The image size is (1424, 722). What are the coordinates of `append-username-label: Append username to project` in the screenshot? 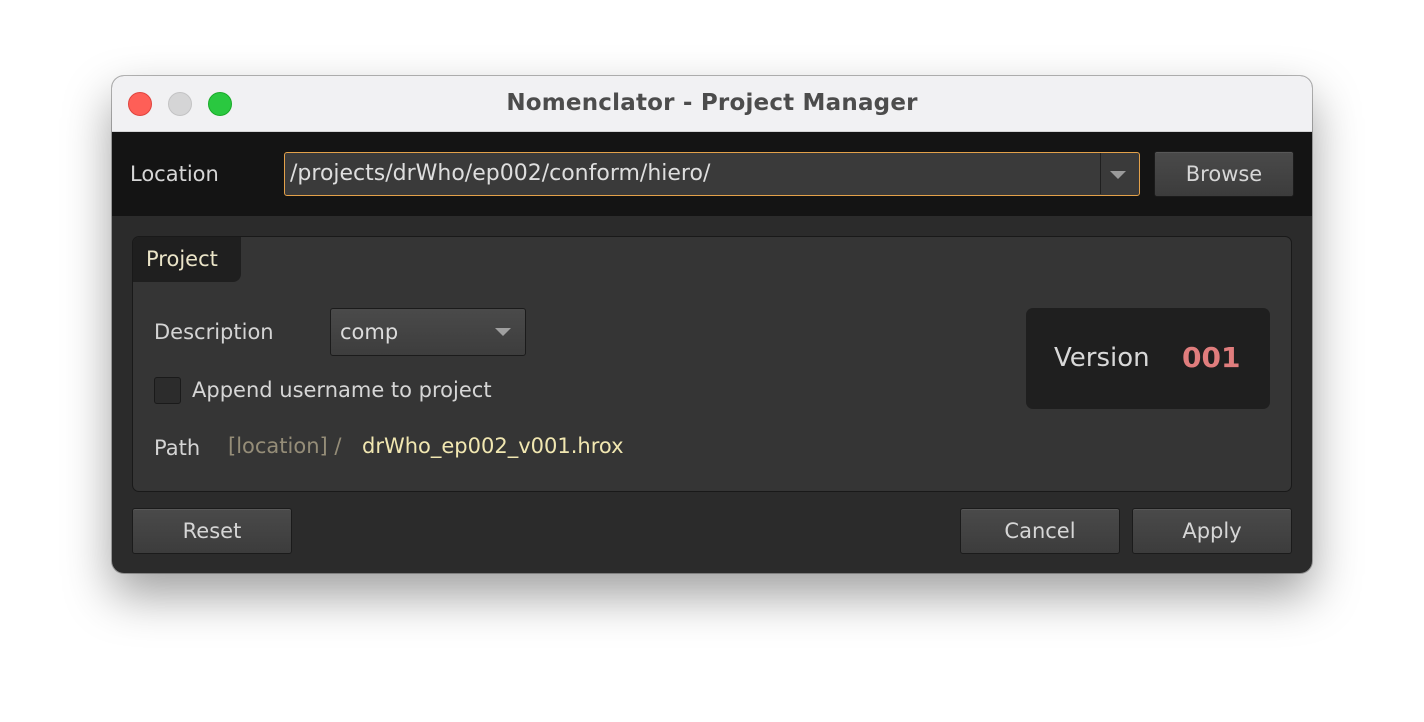 It's located at (342, 390).